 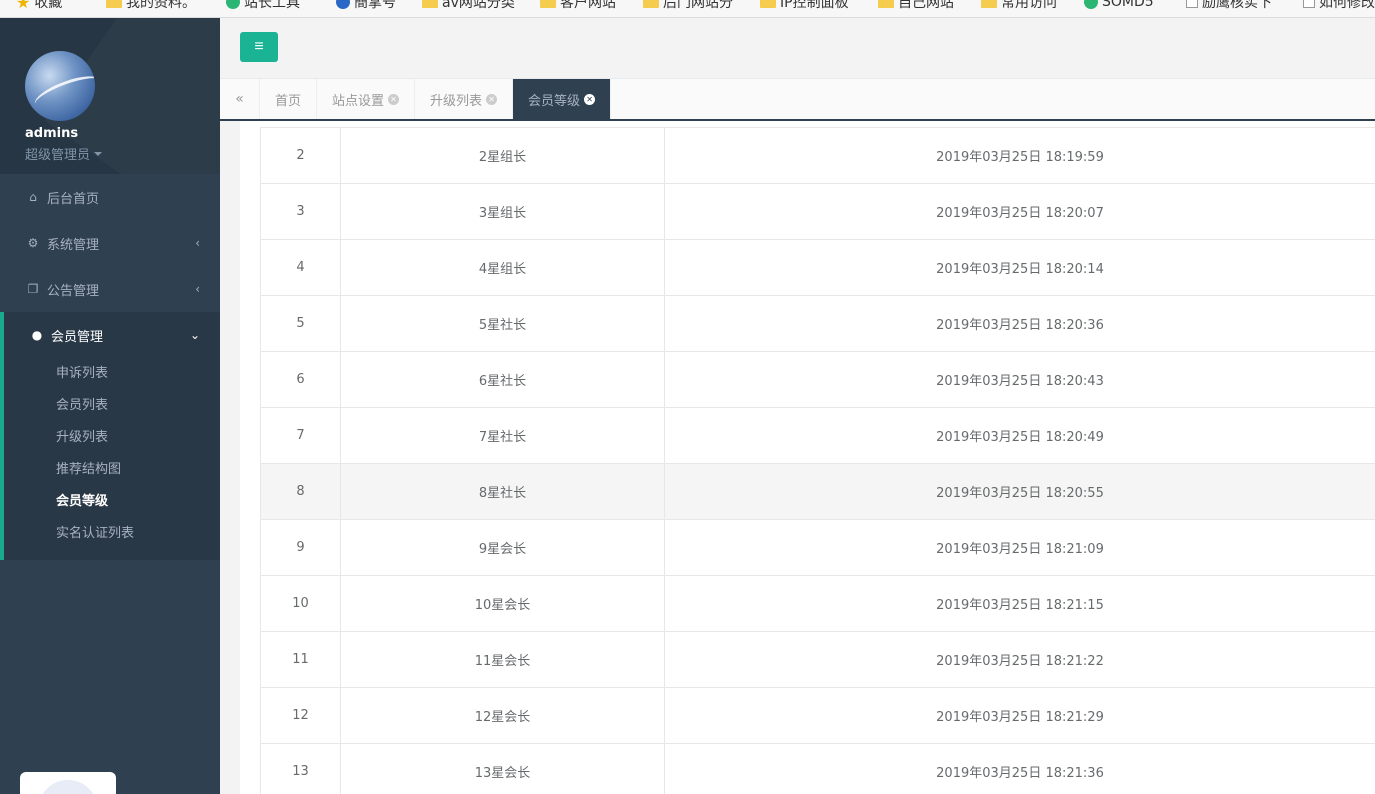 What do you see at coordinates (502, 491) in the screenshot?
I see `level-name-cell: 8星社长` at bounding box center [502, 491].